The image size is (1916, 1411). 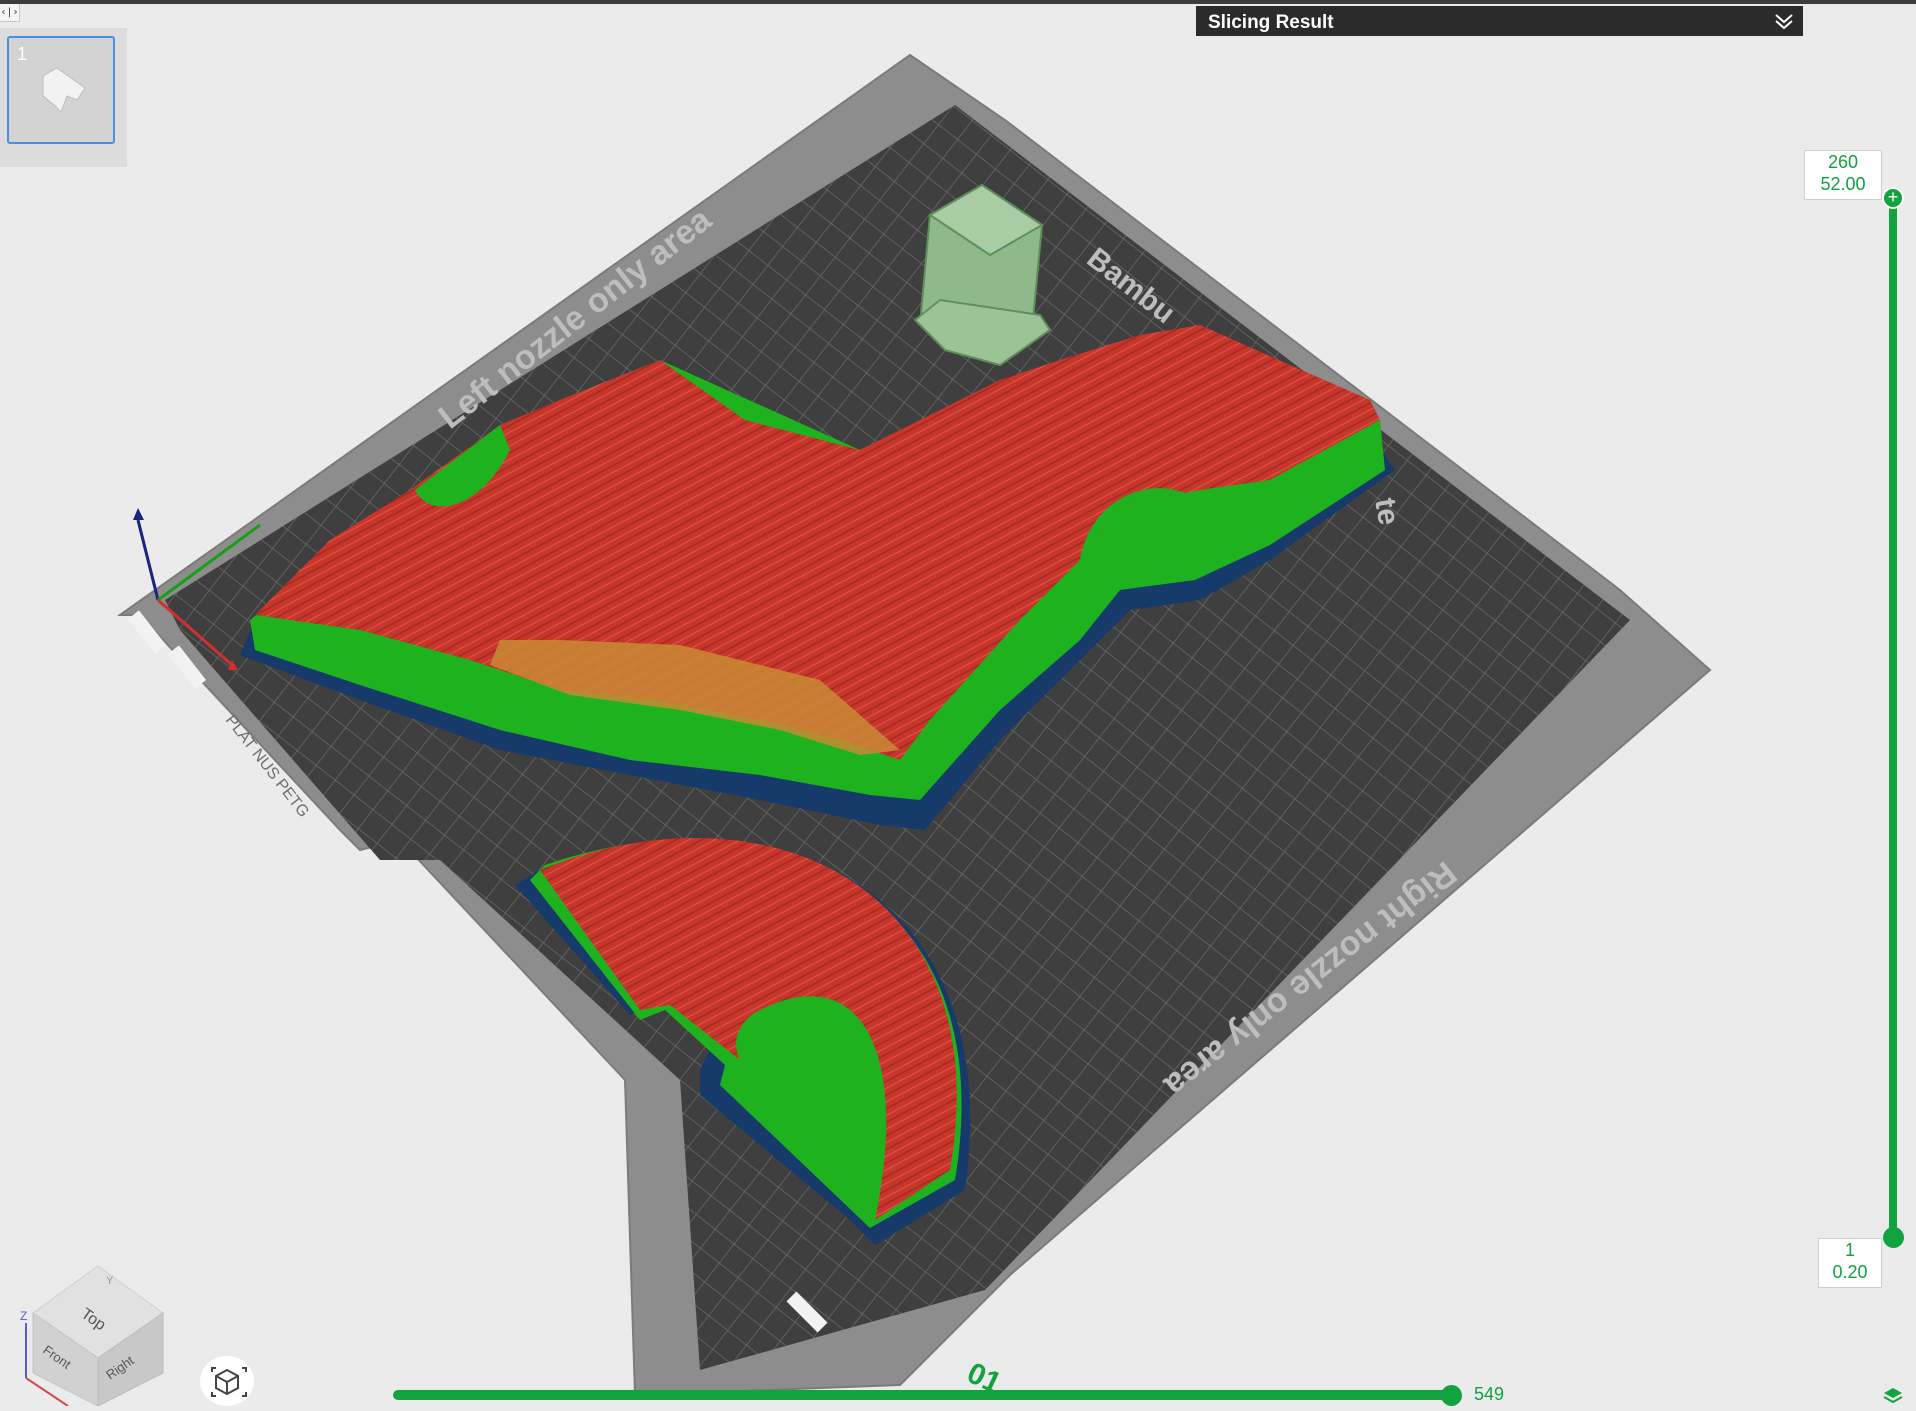 What do you see at coordinates (1893, 717) in the screenshot?
I see `layer-slider-track` at bounding box center [1893, 717].